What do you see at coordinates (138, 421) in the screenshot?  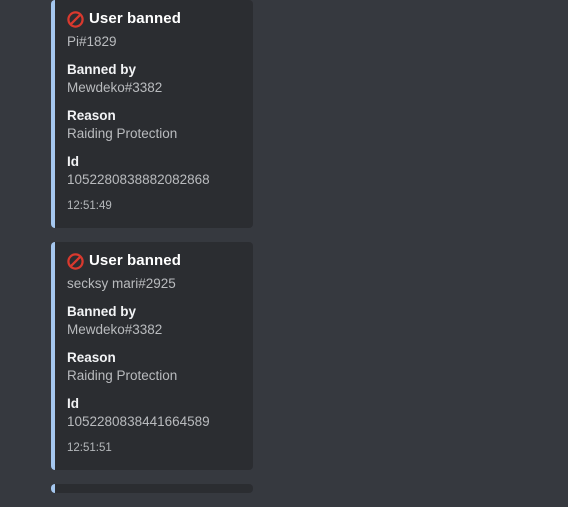 I see `embed-field-value: 1052280838441664589` at bounding box center [138, 421].